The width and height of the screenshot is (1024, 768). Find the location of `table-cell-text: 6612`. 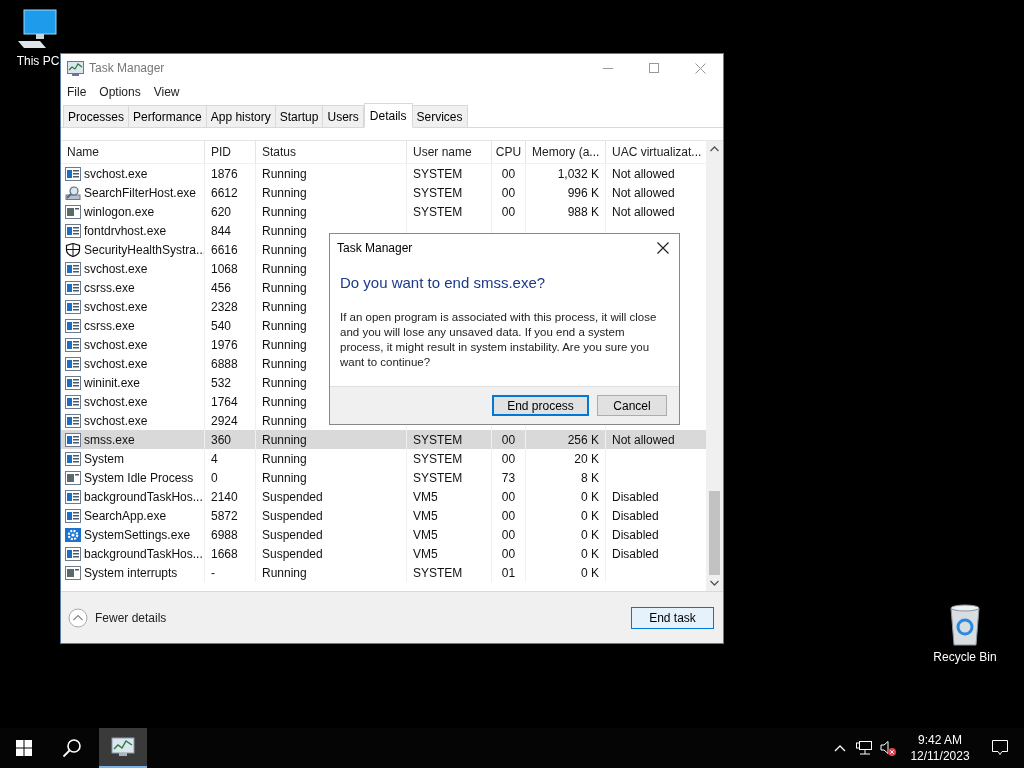

table-cell-text: 6612 is located at coordinates (224, 193).